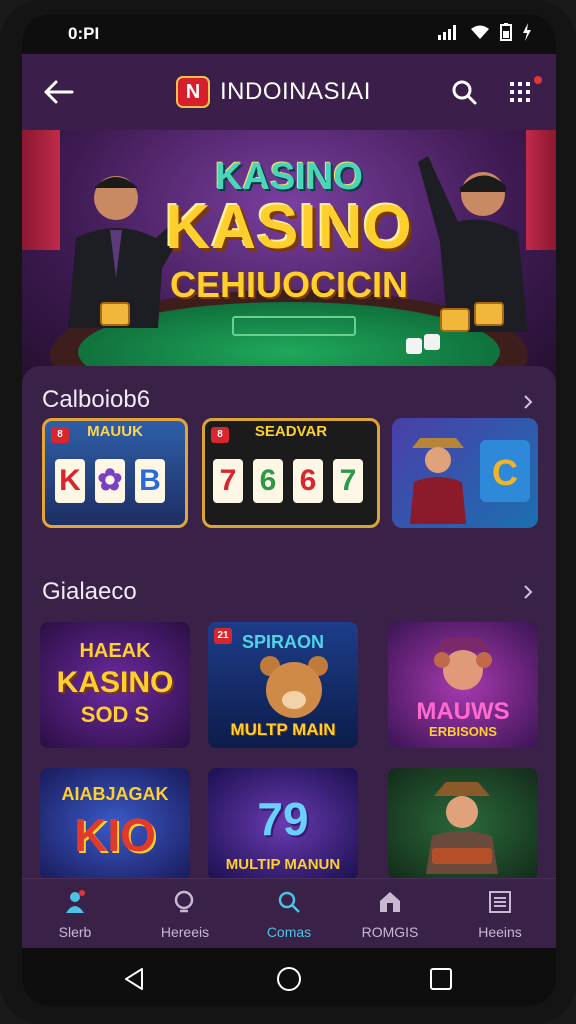 The height and width of the screenshot is (1024, 576). What do you see at coordinates (283, 729) in the screenshot?
I see `game-title-line3: MULTP MAIN` at bounding box center [283, 729].